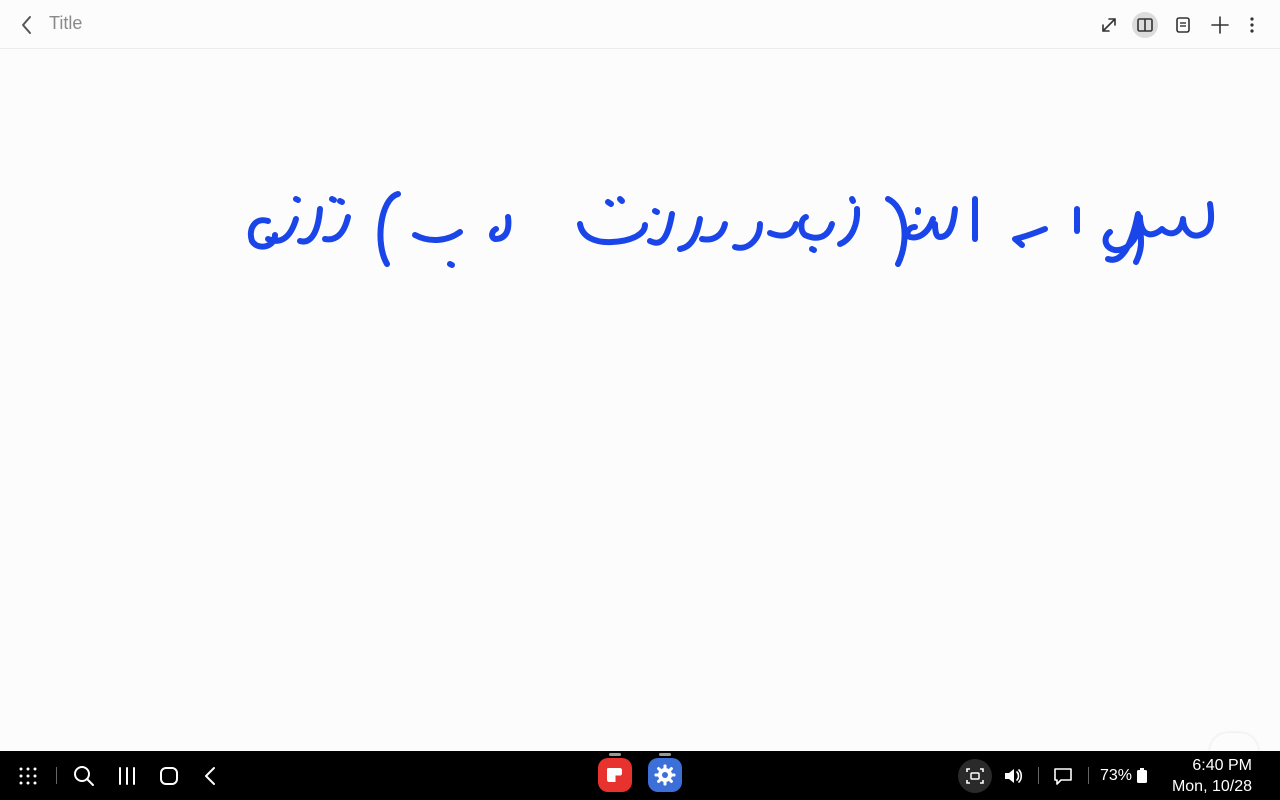 The width and height of the screenshot is (1280, 800). What do you see at coordinates (1222, 765) in the screenshot?
I see `clock-time: 6:40 PM` at bounding box center [1222, 765].